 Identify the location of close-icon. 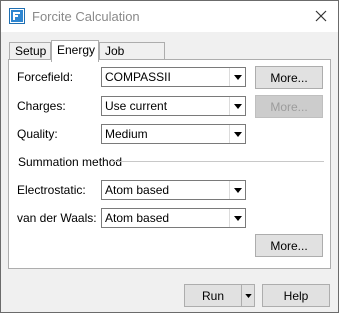
(321, 16).